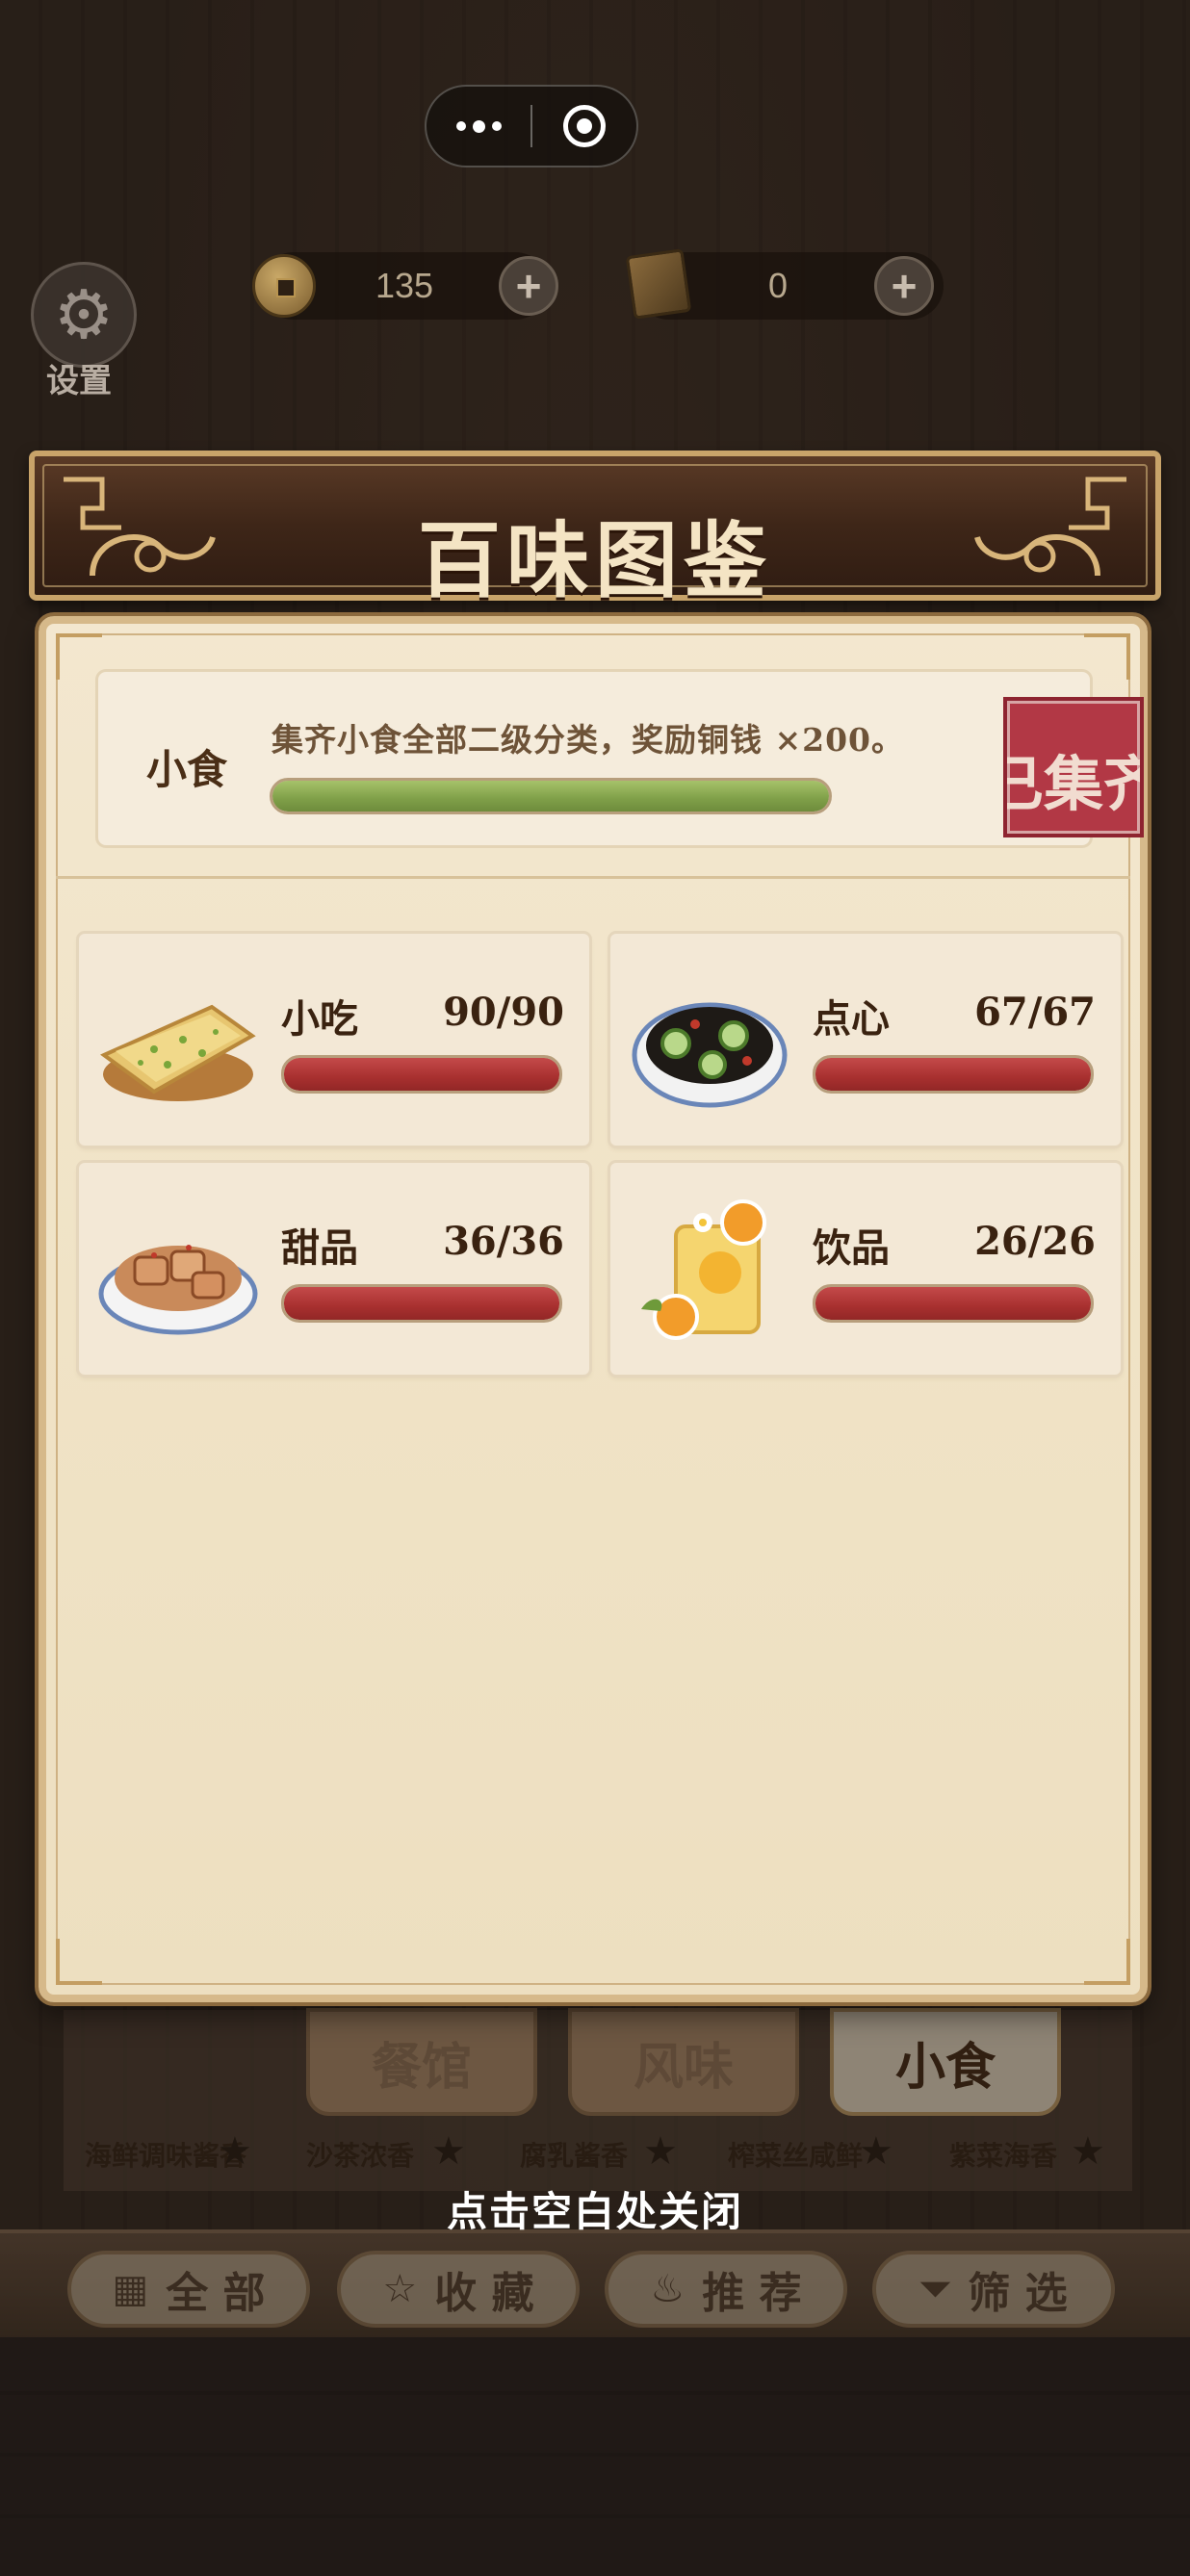 This screenshot has width=1190, height=2576. I want to click on cucumber-salad-icon, so click(710, 1055).